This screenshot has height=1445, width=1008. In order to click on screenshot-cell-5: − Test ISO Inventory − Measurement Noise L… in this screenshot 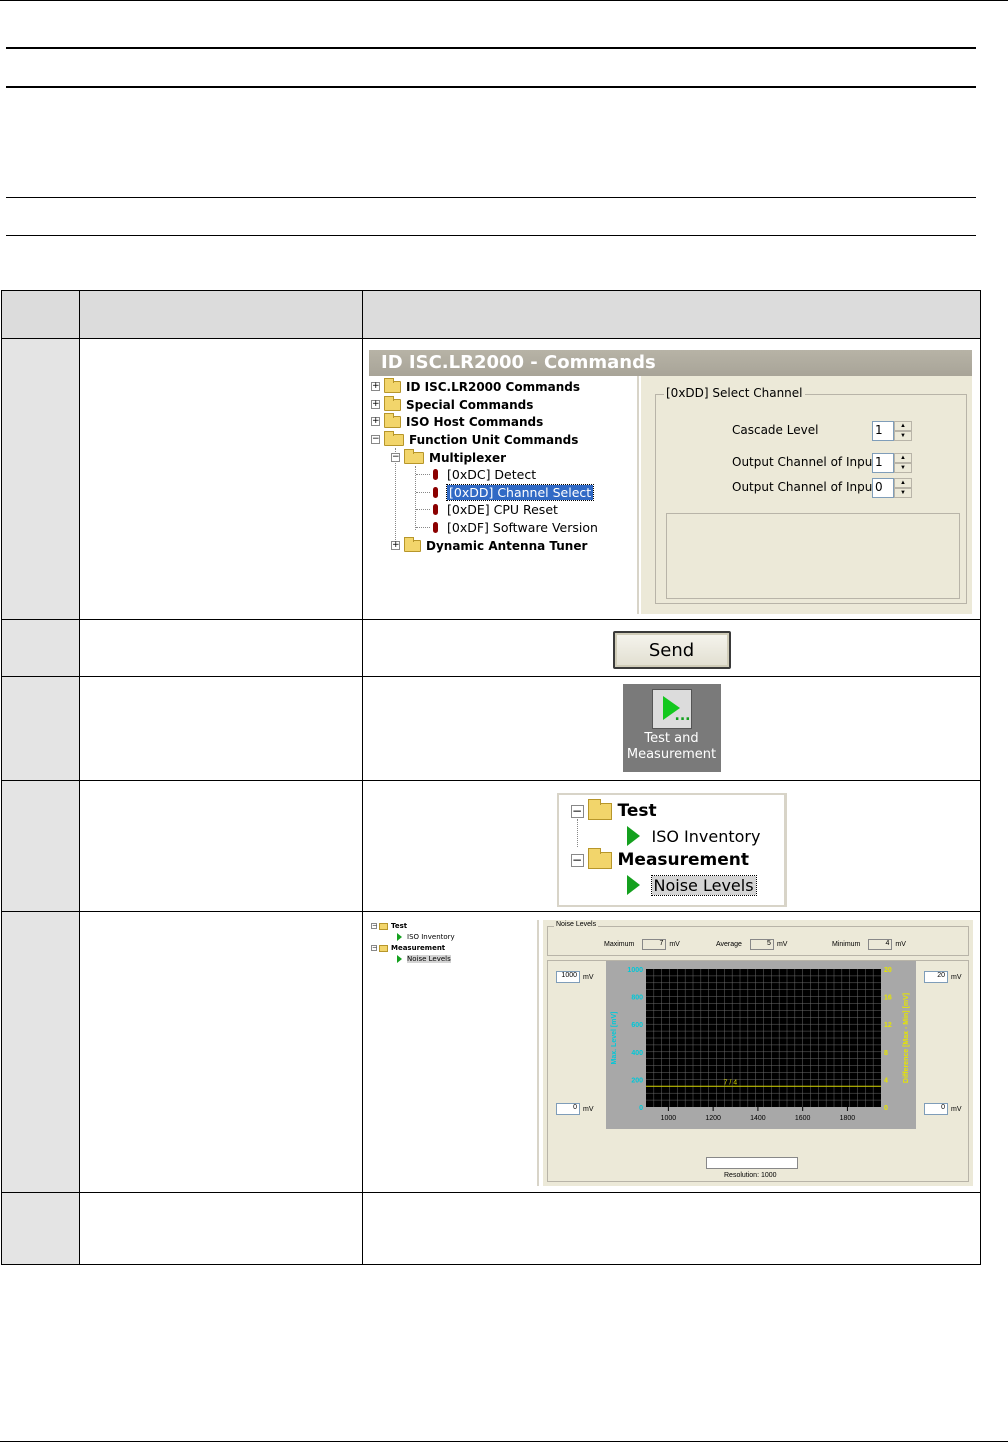, I will do `click(671, 1052)`.